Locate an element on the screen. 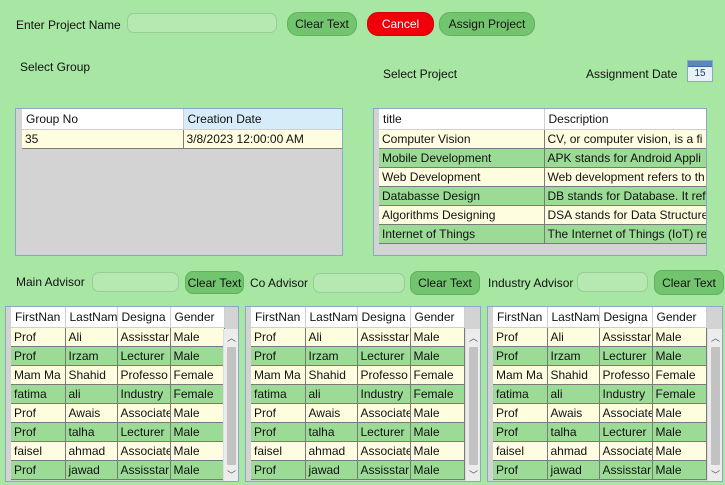 The width and height of the screenshot is (725, 485). co-advisor-input is located at coordinates (359, 283).